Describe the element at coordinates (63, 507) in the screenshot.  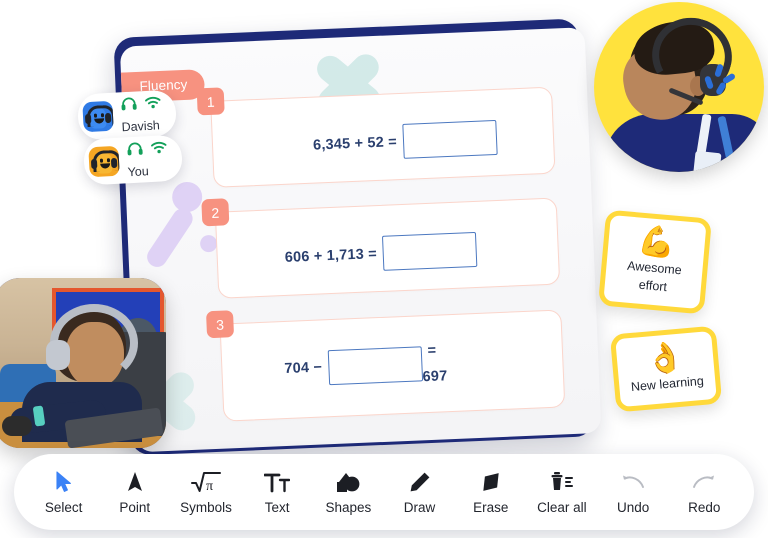
I see `tool-label: Select` at that location.